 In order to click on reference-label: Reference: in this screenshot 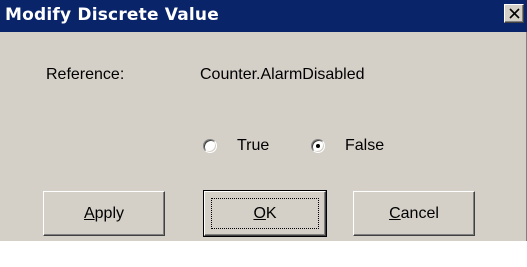, I will do `click(85, 74)`.